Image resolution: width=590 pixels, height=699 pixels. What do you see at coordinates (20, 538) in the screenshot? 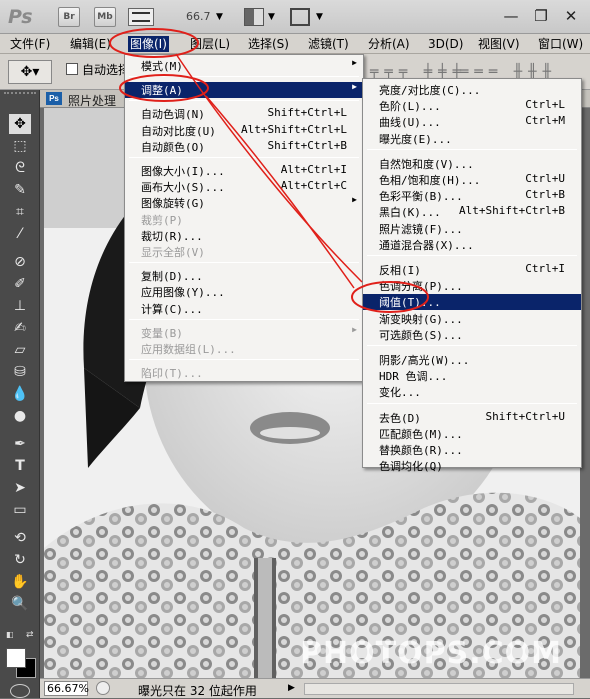
I see `3d-rotate-tool-icon: ⟲` at bounding box center [20, 538].